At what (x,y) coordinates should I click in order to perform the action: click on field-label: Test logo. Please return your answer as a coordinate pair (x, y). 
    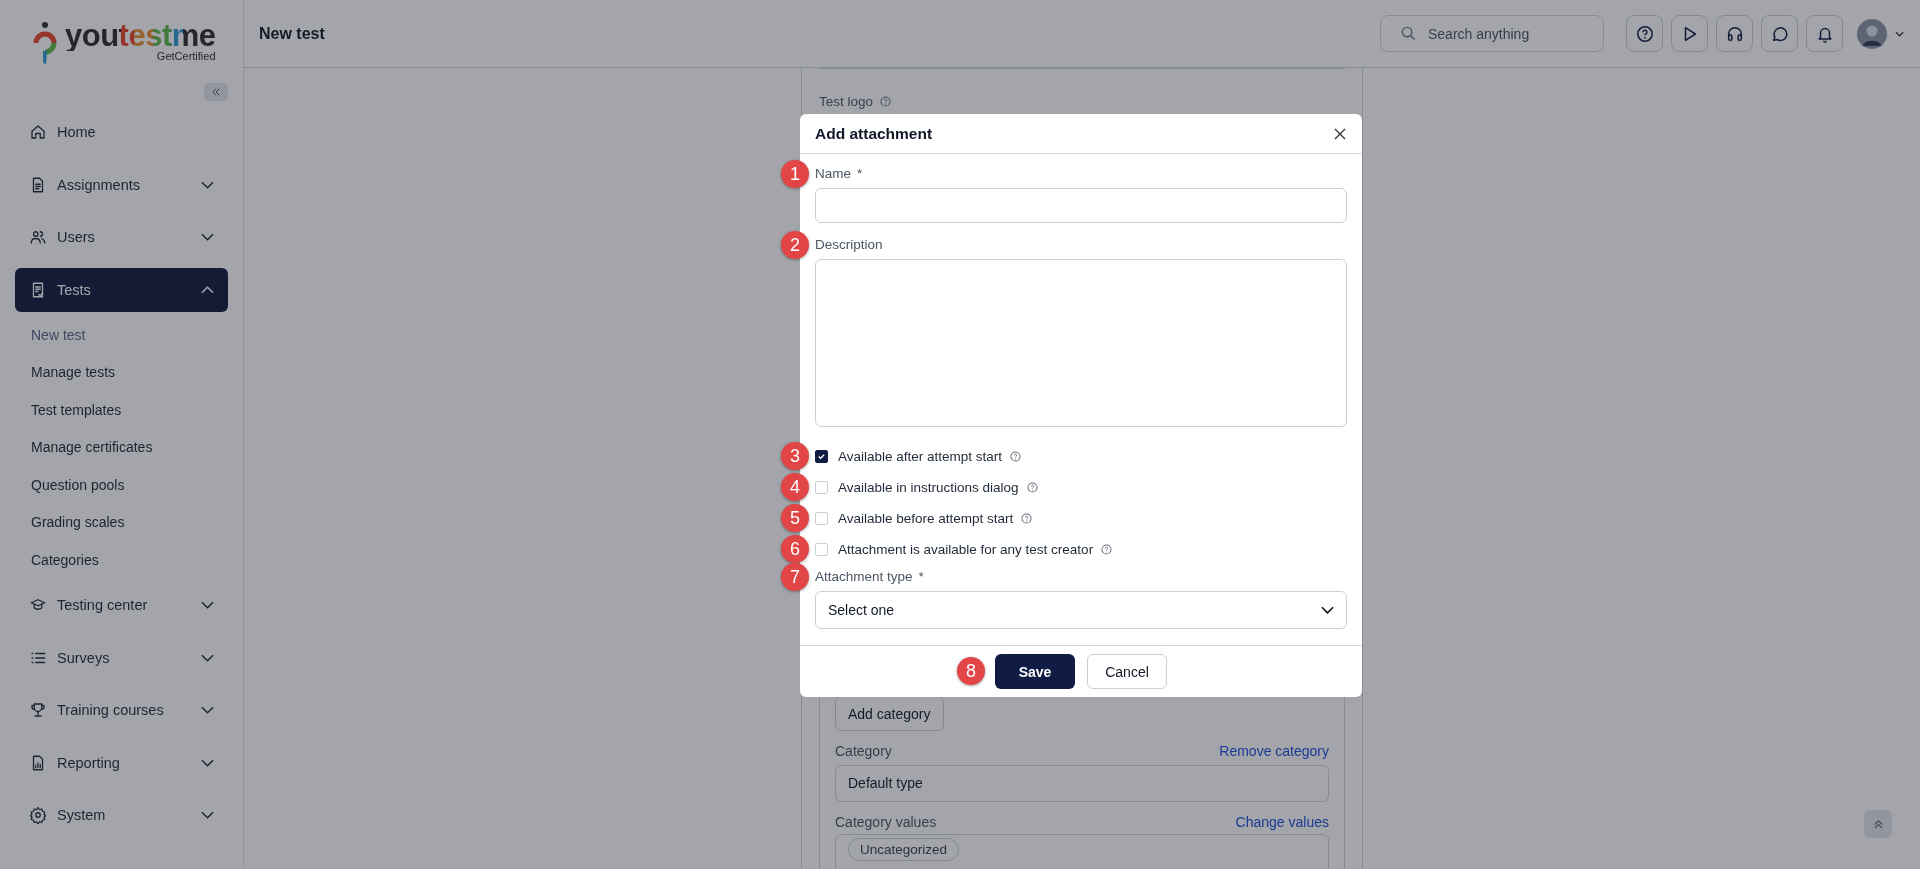
    Looking at the image, I should click on (846, 101).